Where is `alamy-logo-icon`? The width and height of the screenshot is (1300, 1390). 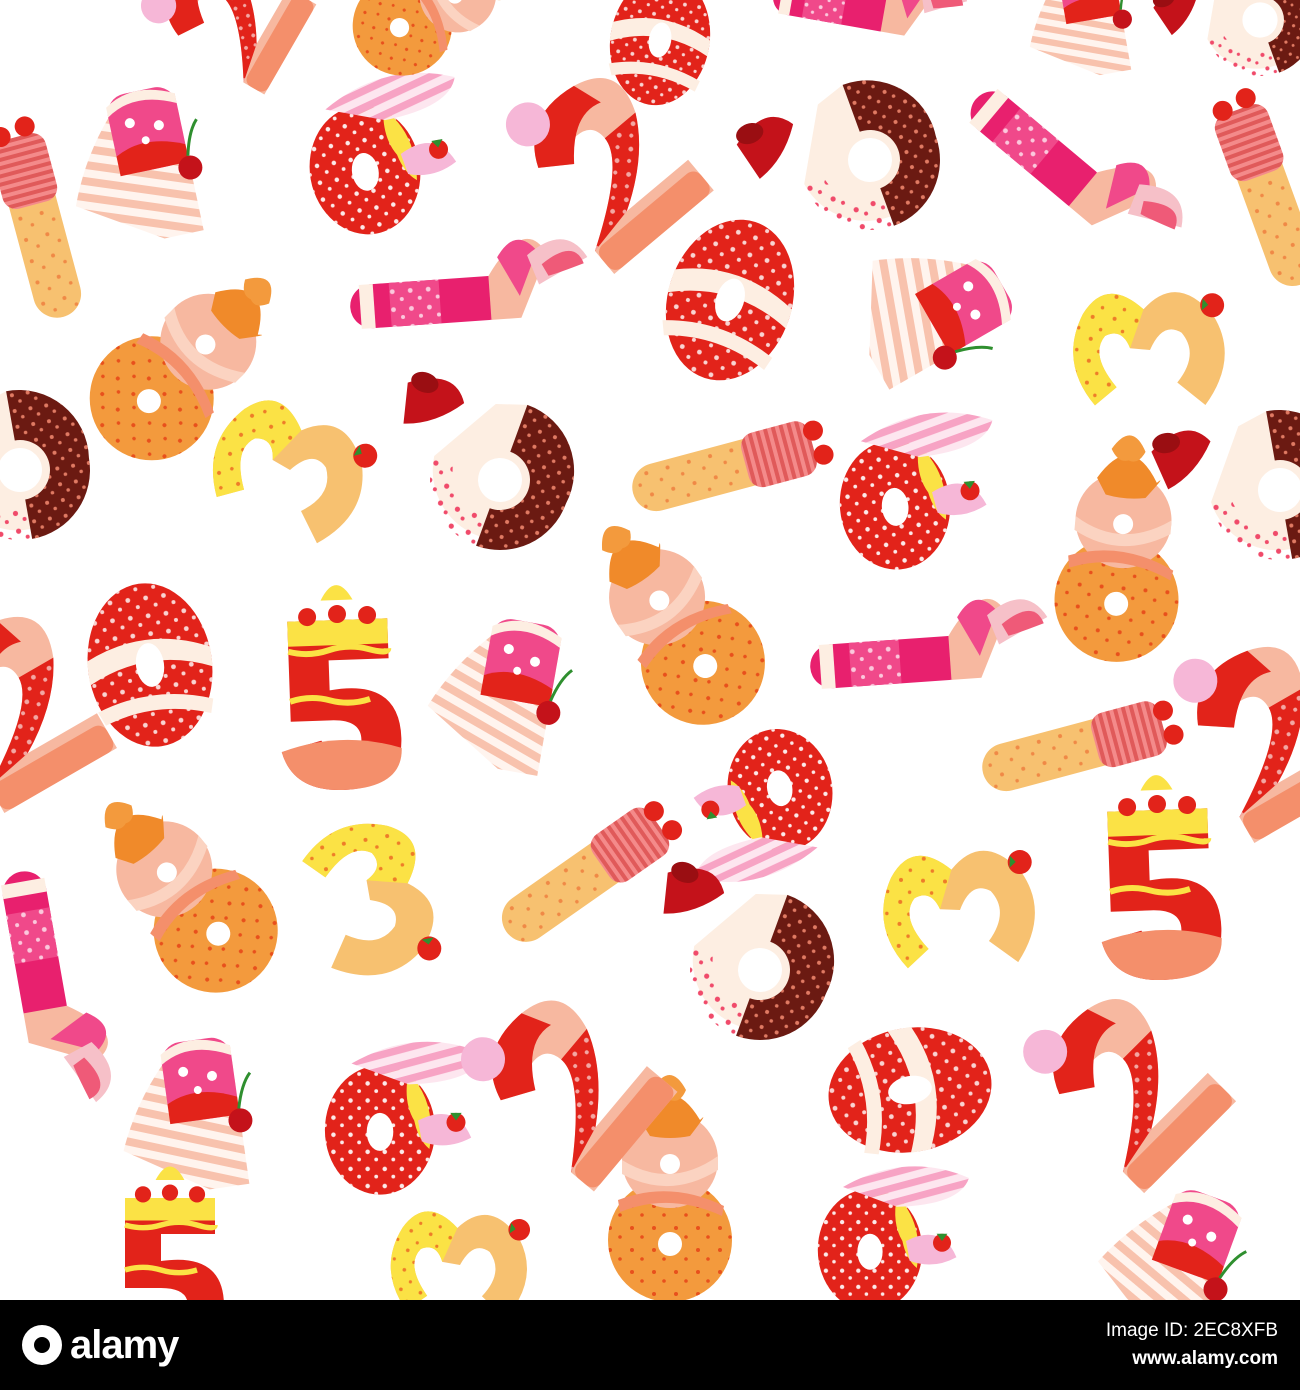
alamy-logo-icon is located at coordinates (42, 1345).